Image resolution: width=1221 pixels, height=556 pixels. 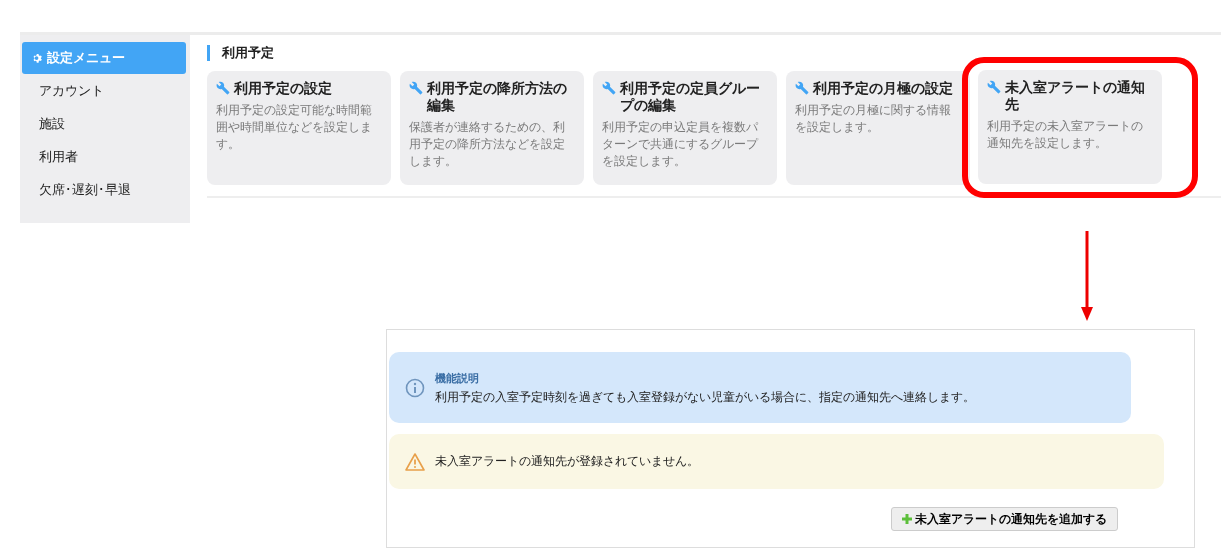 I want to click on card-description: 利用予定の未入室アラートの通知先を設定します。, so click(x=1065, y=135).